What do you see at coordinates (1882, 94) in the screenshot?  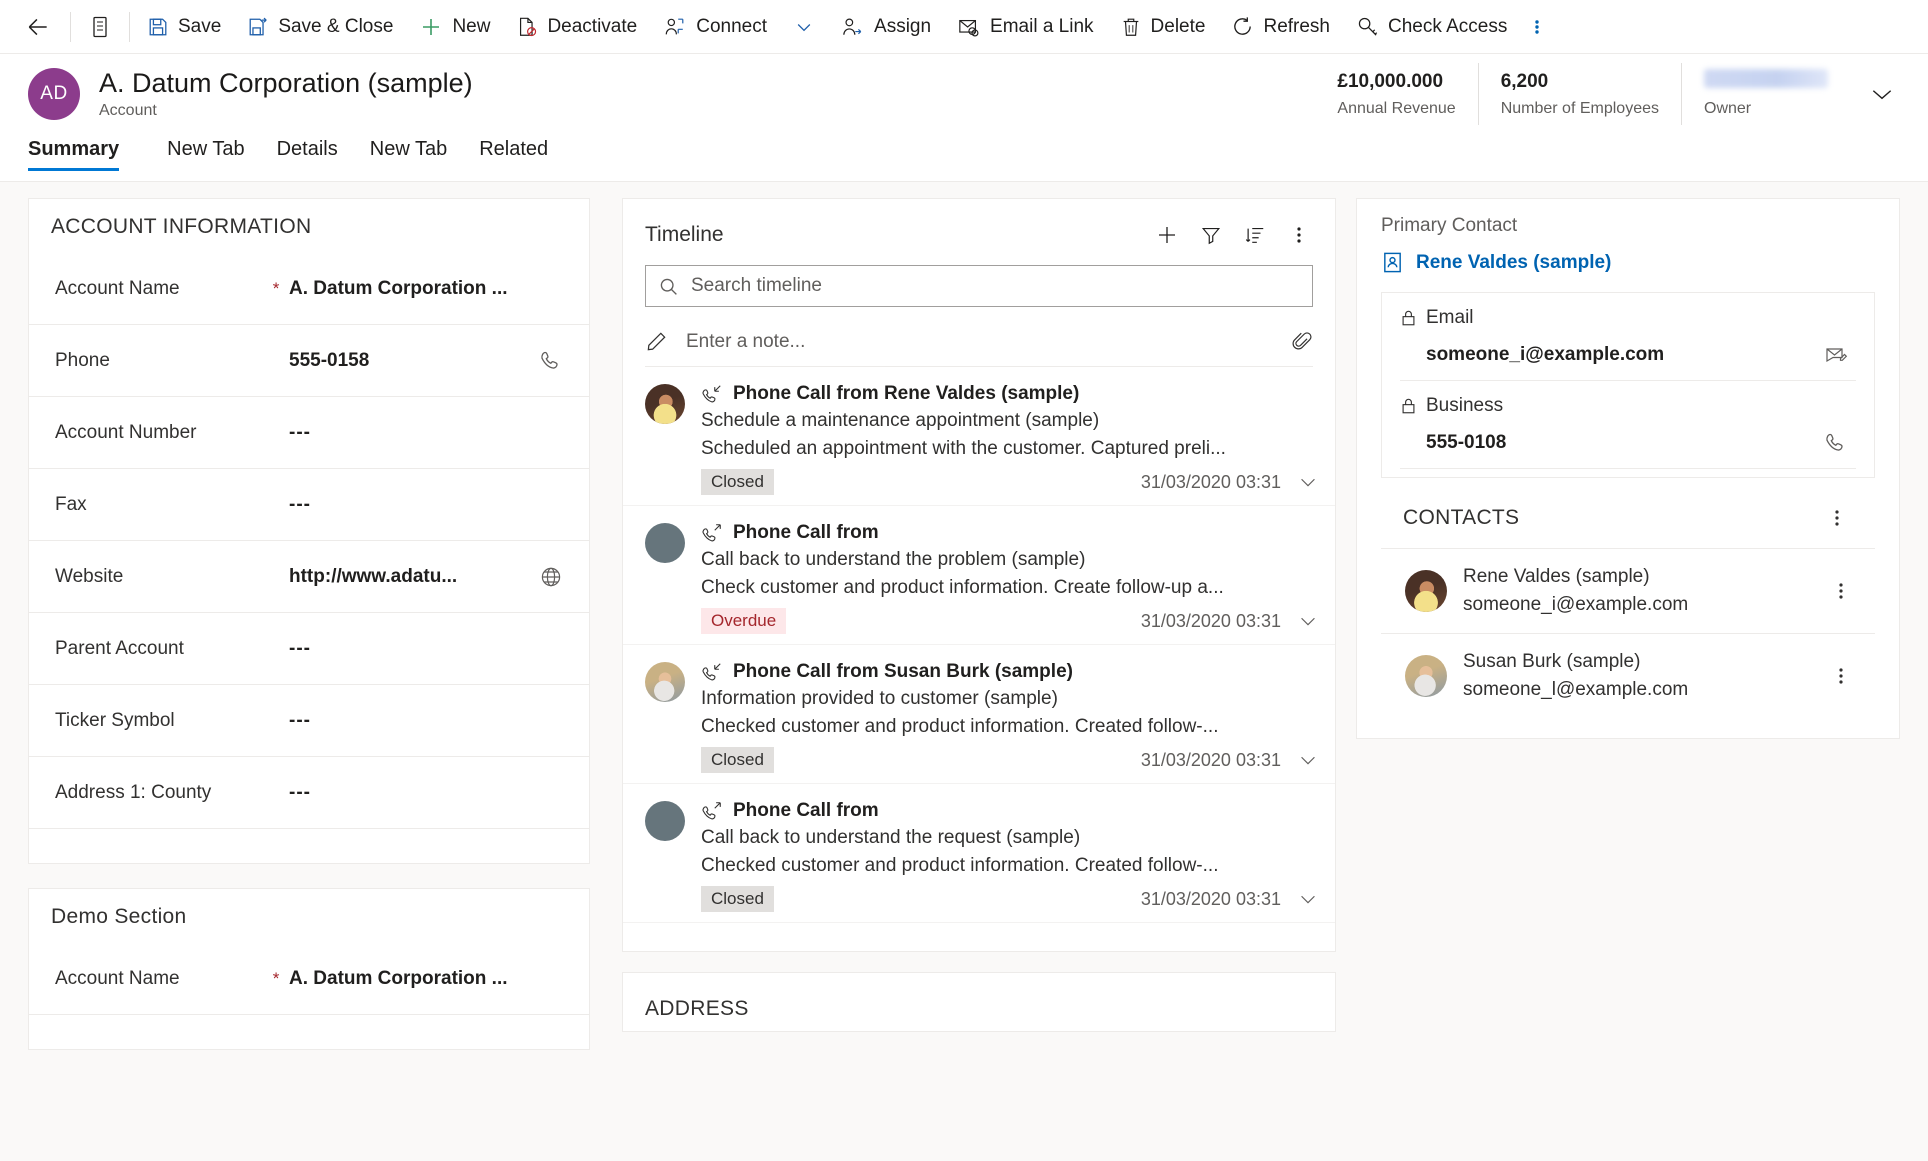 I see `expand-header-button` at bounding box center [1882, 94].